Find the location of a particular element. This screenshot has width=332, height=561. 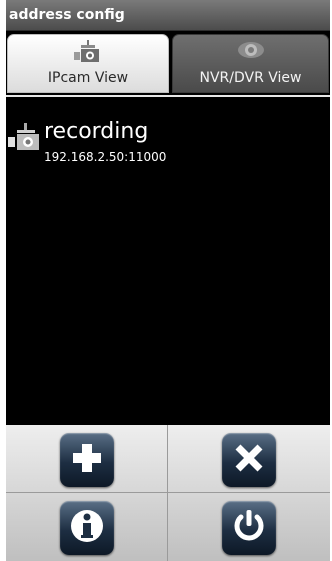

eye-icon is located at coordinates (251, 52).